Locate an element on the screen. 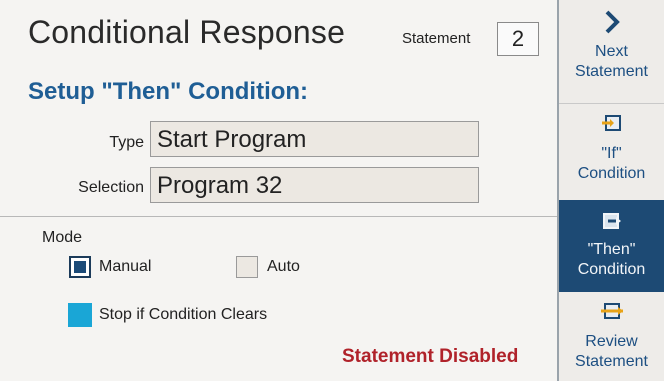 The image size is (664, 381). divider is located at coordinates (278, 216).